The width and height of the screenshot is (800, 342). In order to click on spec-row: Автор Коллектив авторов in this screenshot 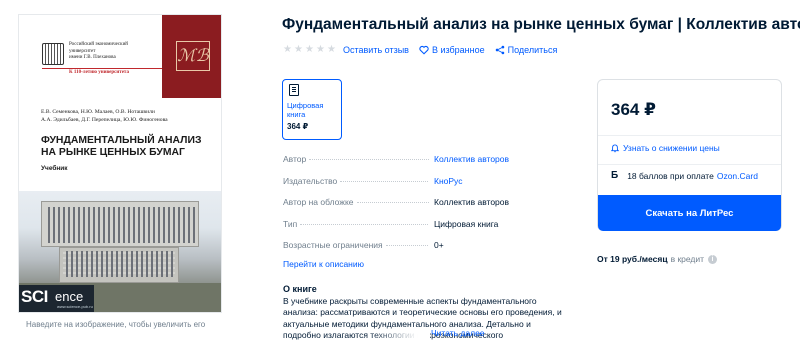, I will do `click(423, 165)`.